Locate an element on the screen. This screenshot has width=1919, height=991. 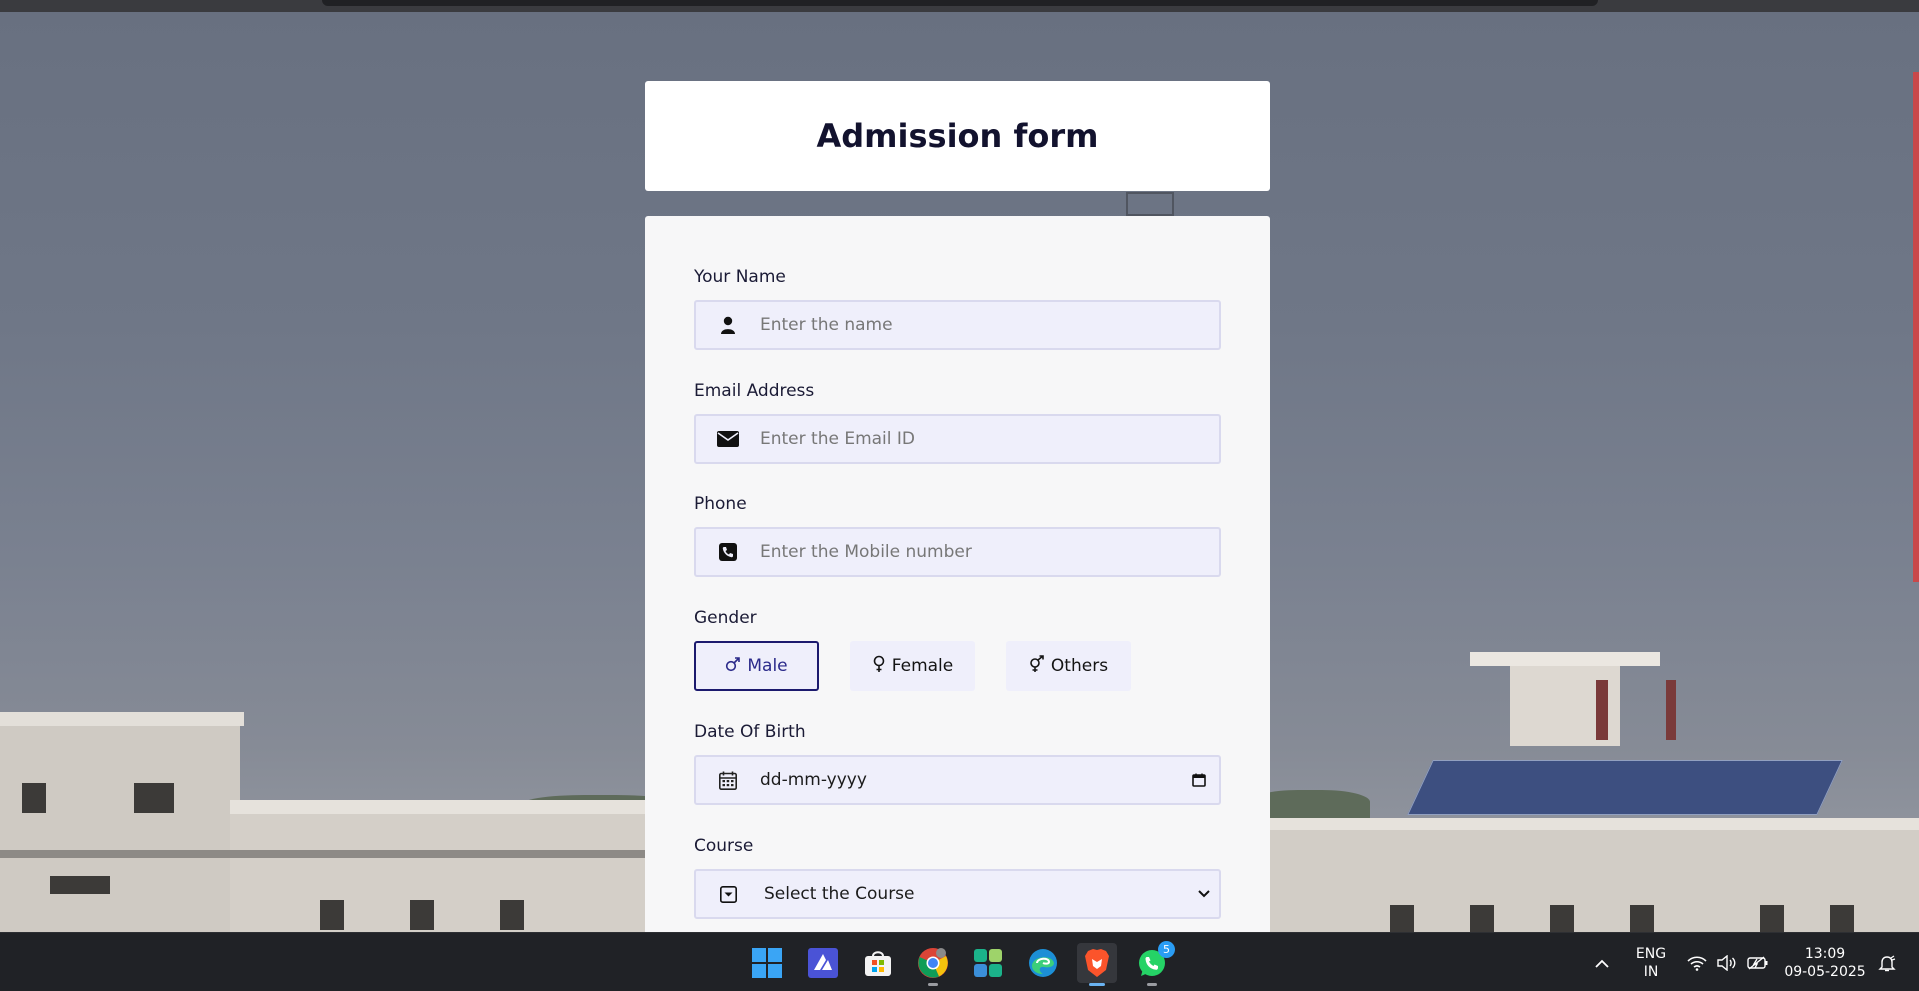
gender-label: Gender is located at coordinates (725, 618).